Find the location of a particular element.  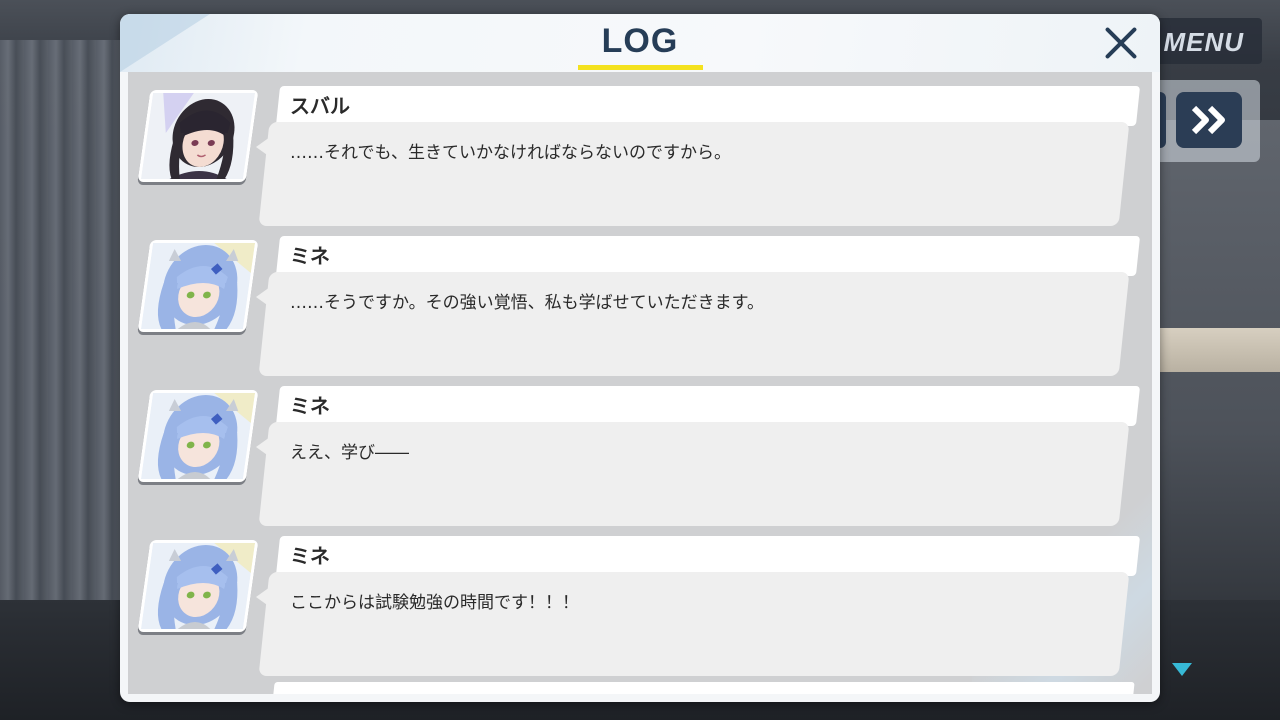

scroll-down-icon is located at coordinates (1182, 669).